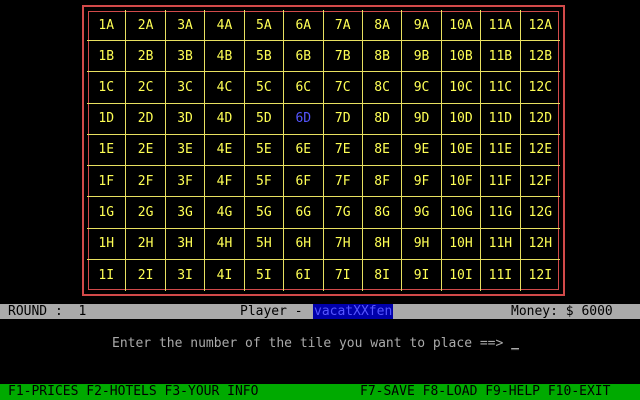 This screenshot has width=640, height=400. What do you see at coordinates (501, 213) in the screenshot?
I see `tile-11G: 11G` at bounding box center [501, 213].